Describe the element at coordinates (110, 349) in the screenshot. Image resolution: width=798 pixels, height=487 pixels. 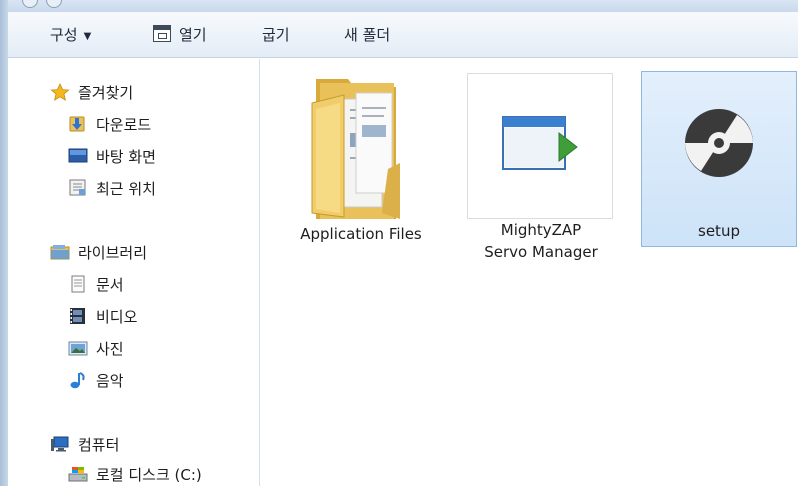
I see `nav-item-pictures-label: 사진` at that location.